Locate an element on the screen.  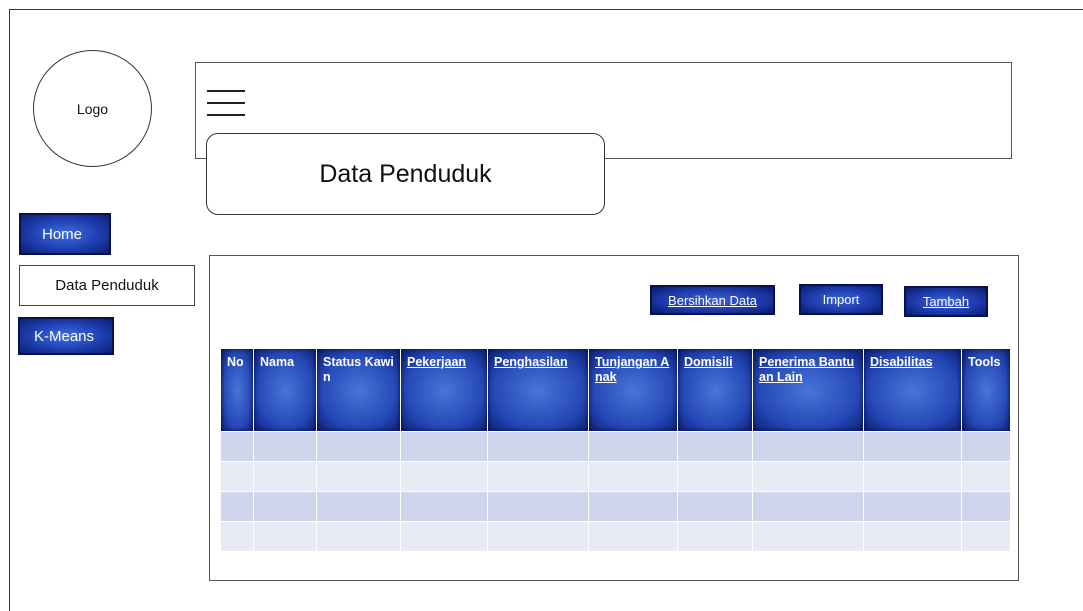
col-header-pekerjaan: Pekerjaan is located at coordinates (444, 390).